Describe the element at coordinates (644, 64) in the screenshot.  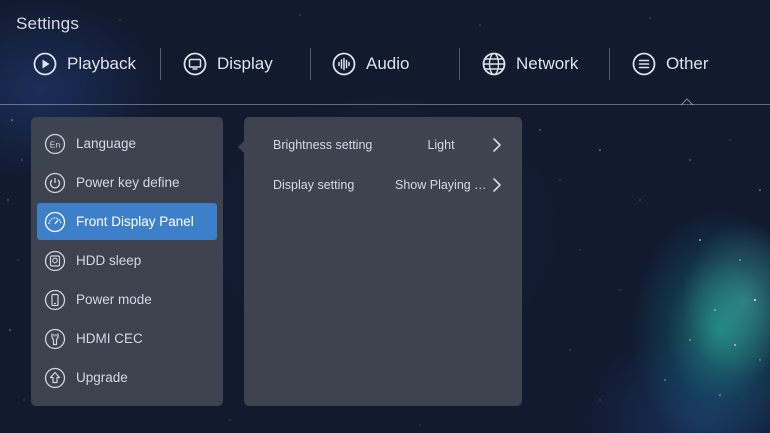
I see `menu-list-icon` at that location.